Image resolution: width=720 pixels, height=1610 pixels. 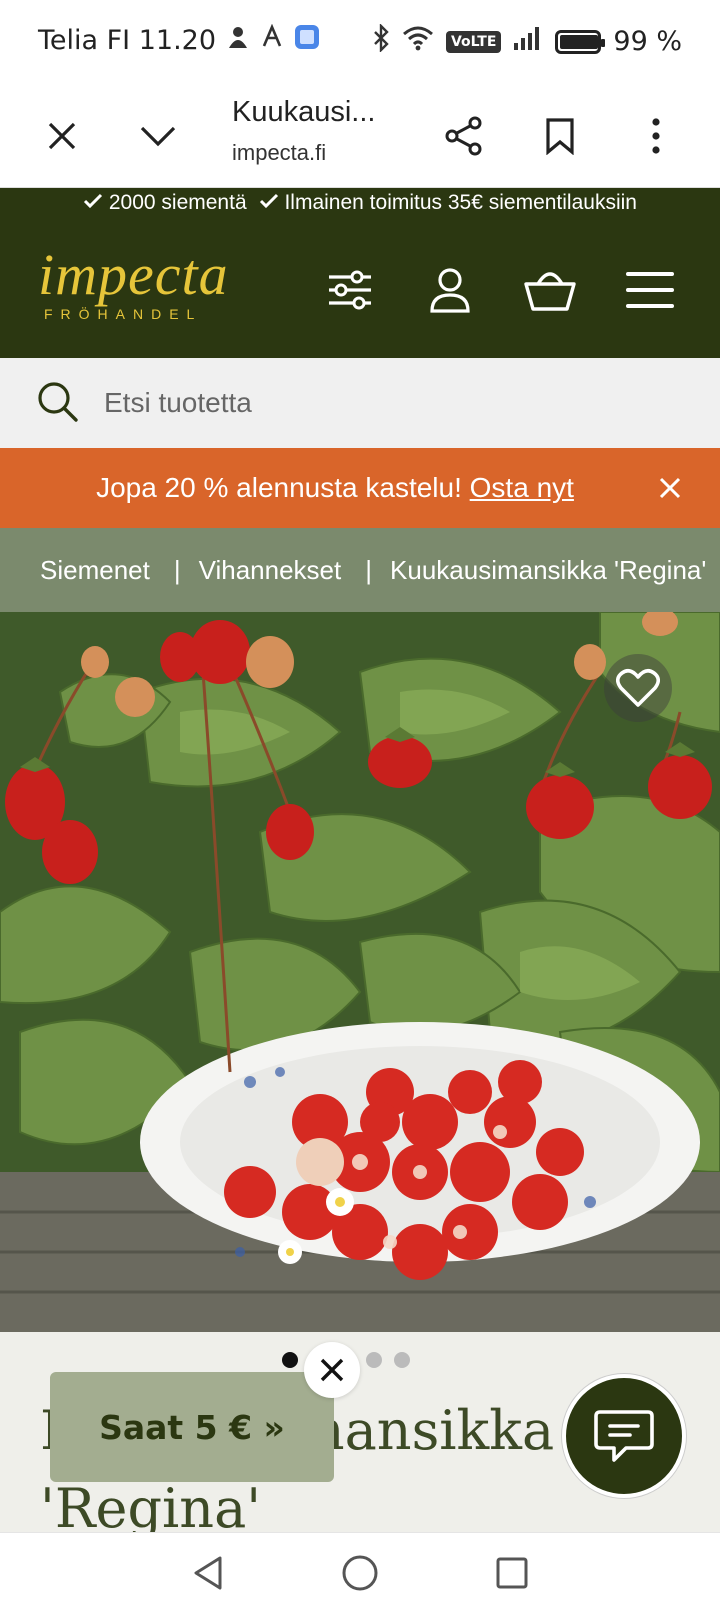 I want to click on app-notification-icon, so click(x=307, y=40).